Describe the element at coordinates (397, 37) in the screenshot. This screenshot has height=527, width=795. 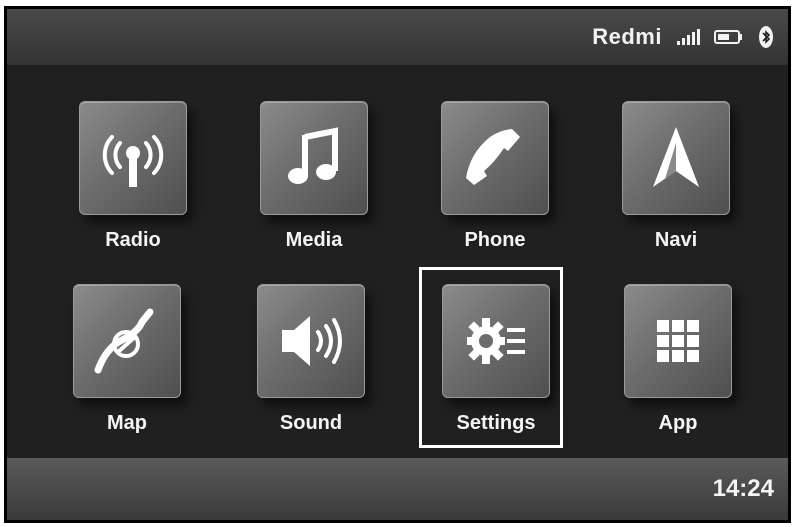
I see `status-bar: Redmi` at that location.